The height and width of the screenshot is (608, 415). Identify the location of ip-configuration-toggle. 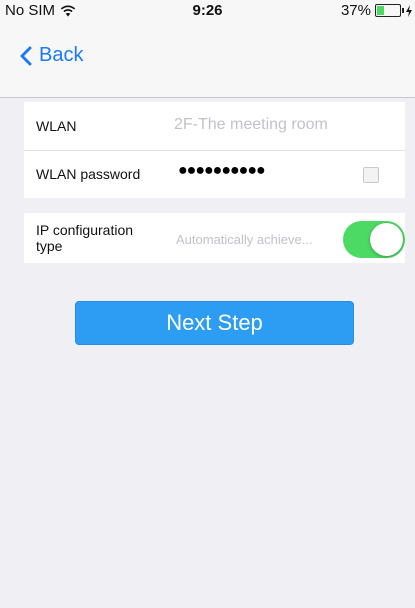
(374, 239).